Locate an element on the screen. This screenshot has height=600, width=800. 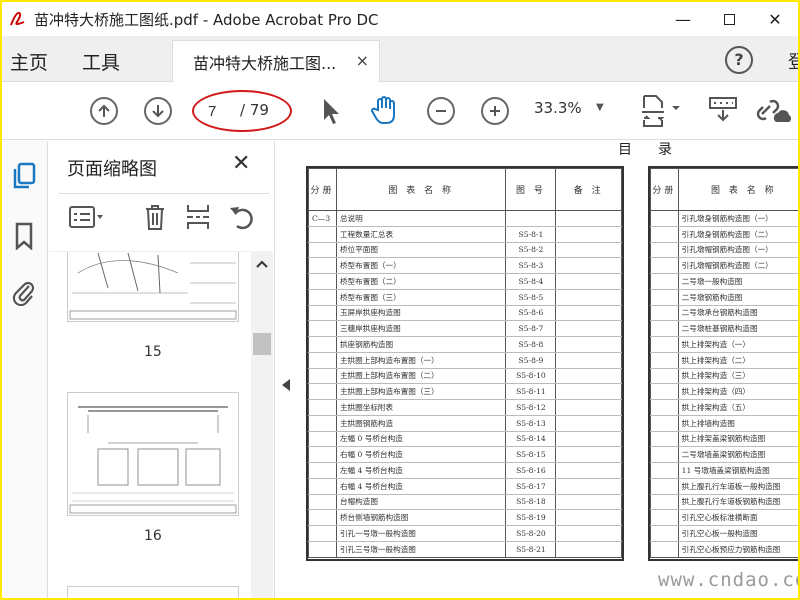
options-menu-icon is located at coordinates (87, 217).